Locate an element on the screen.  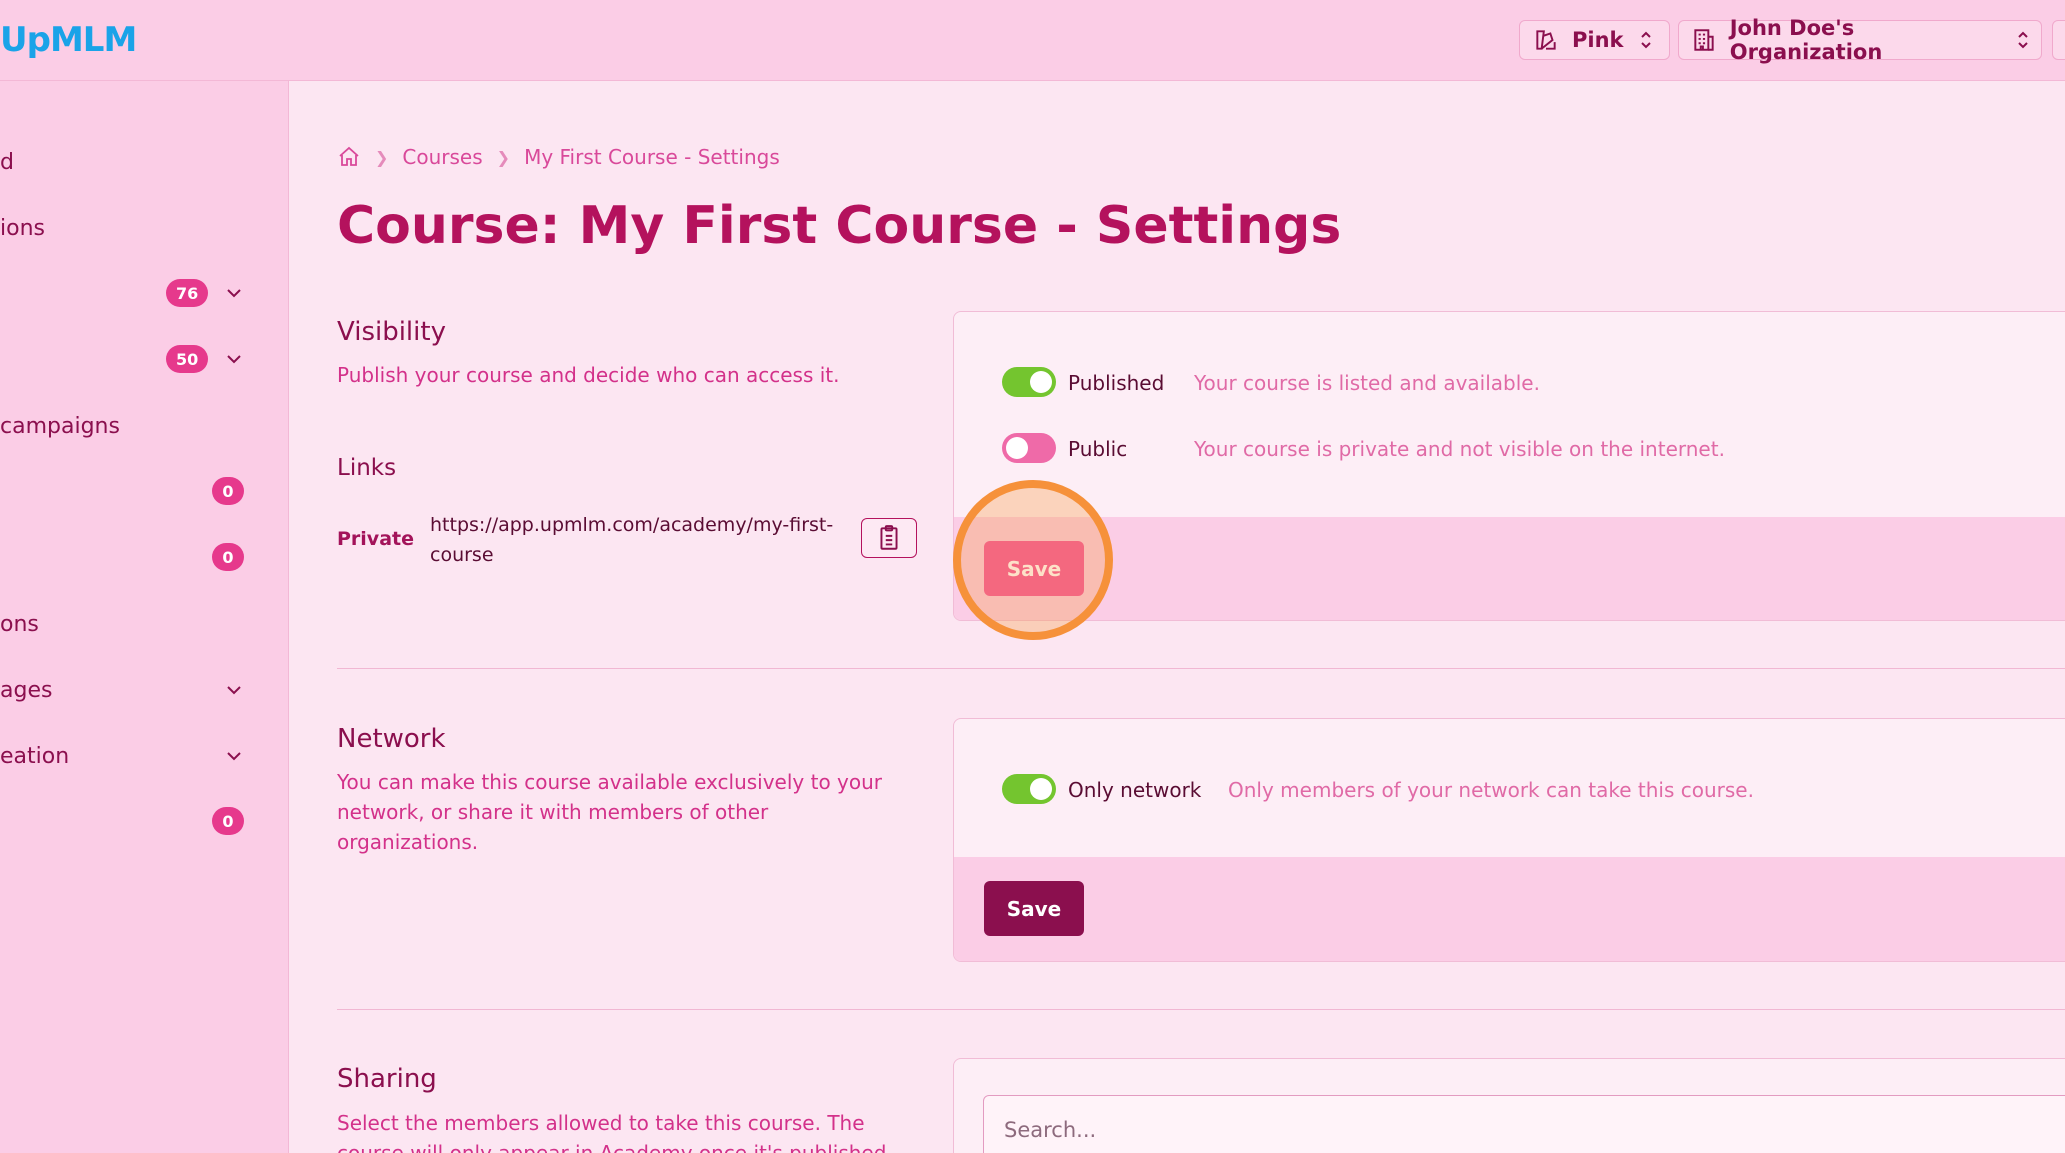
sidebar-item: 50 is located at coordinates (144, 359).